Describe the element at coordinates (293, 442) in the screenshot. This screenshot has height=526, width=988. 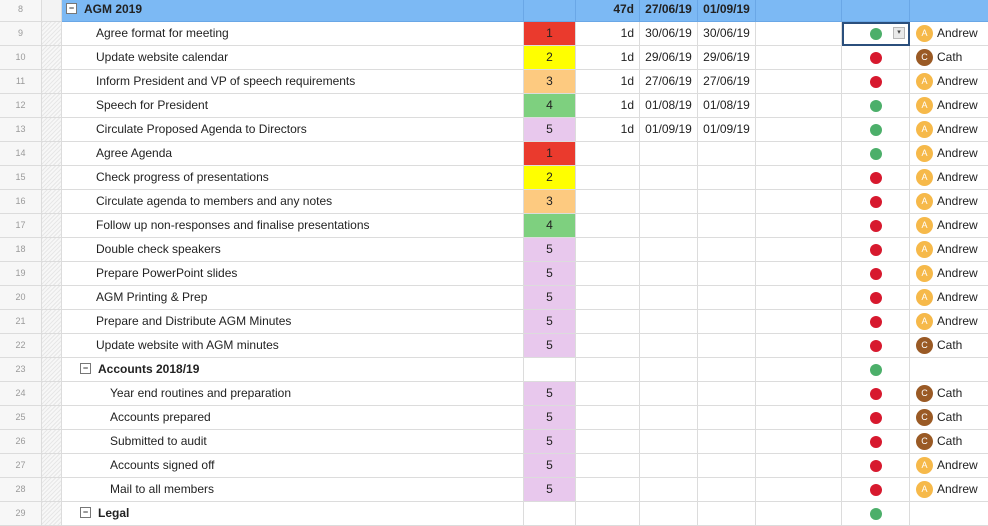
I see `task-name-cell: Submitted to audit` at that location.